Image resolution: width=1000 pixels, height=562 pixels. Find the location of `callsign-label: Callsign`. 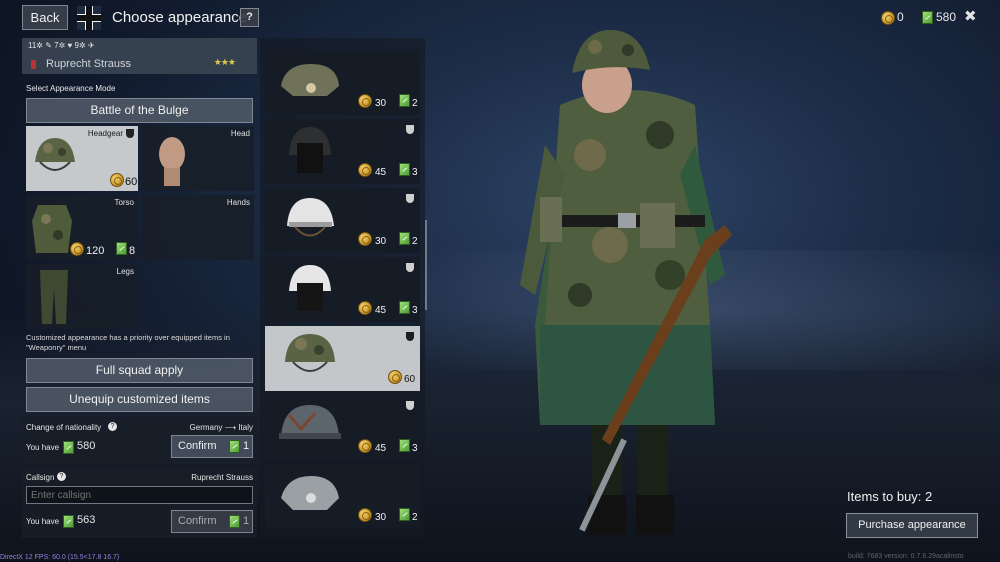

callsign-label: Callsign is located at coordinates (40, 477).